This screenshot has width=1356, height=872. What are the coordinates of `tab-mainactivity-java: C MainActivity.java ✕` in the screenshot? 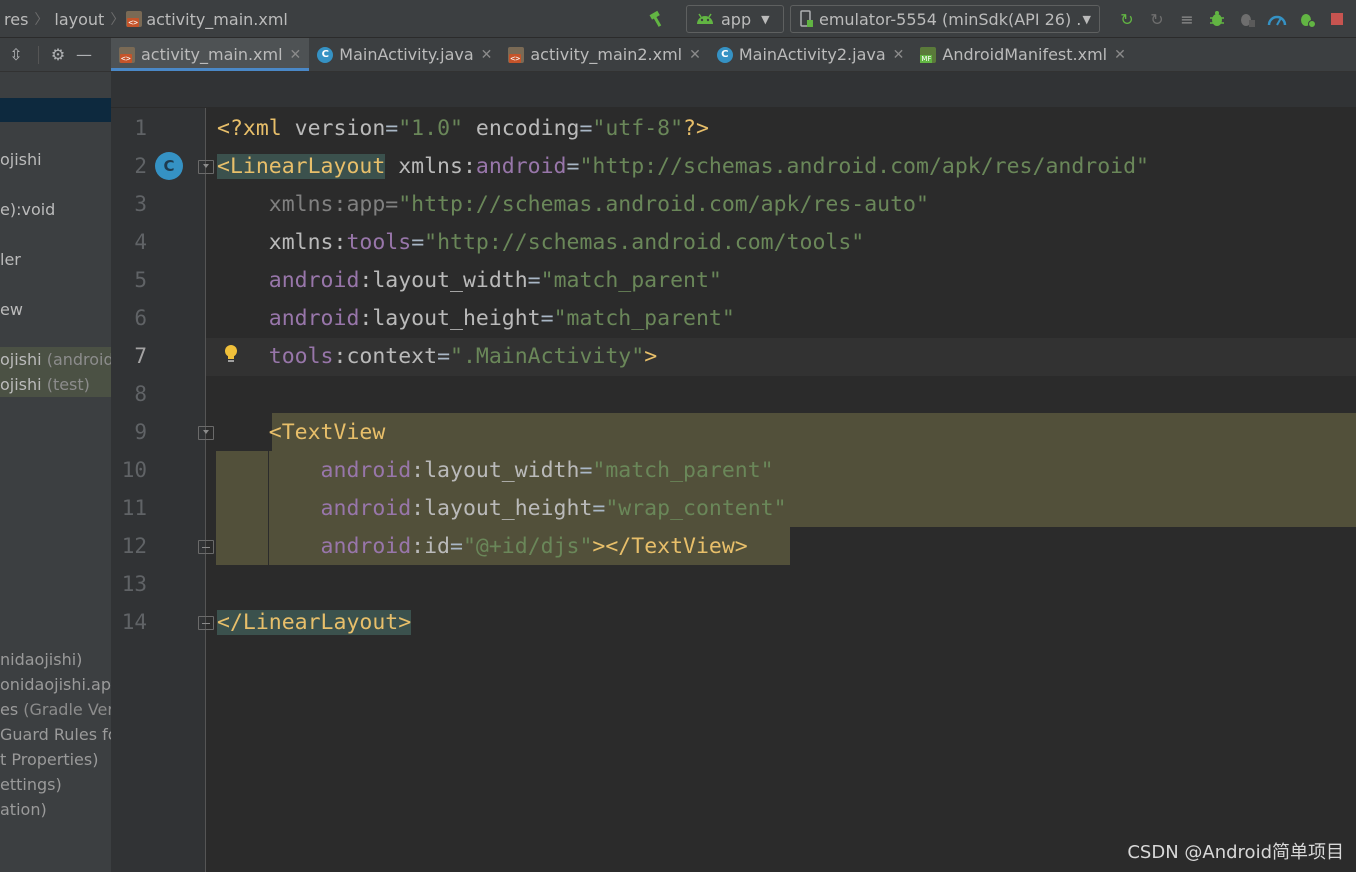 It's located at (404, 54).